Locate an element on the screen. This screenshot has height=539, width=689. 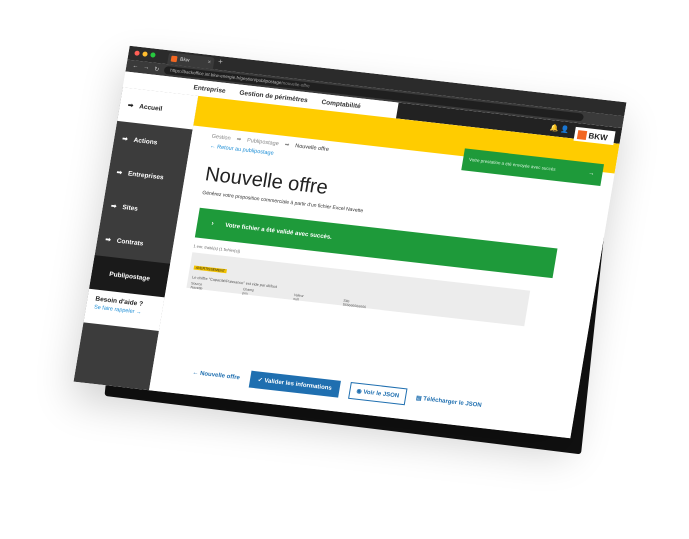
file-icon: ▤ is located at coordinates (418, 399).